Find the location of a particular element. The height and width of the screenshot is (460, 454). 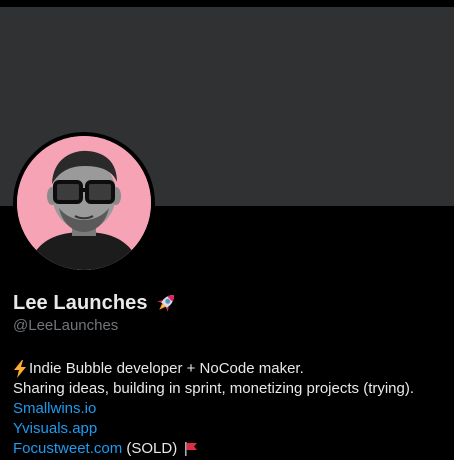

bio-text-1: Indie Bubble developer + NoCode maker. is located at coordinates (166, 368).